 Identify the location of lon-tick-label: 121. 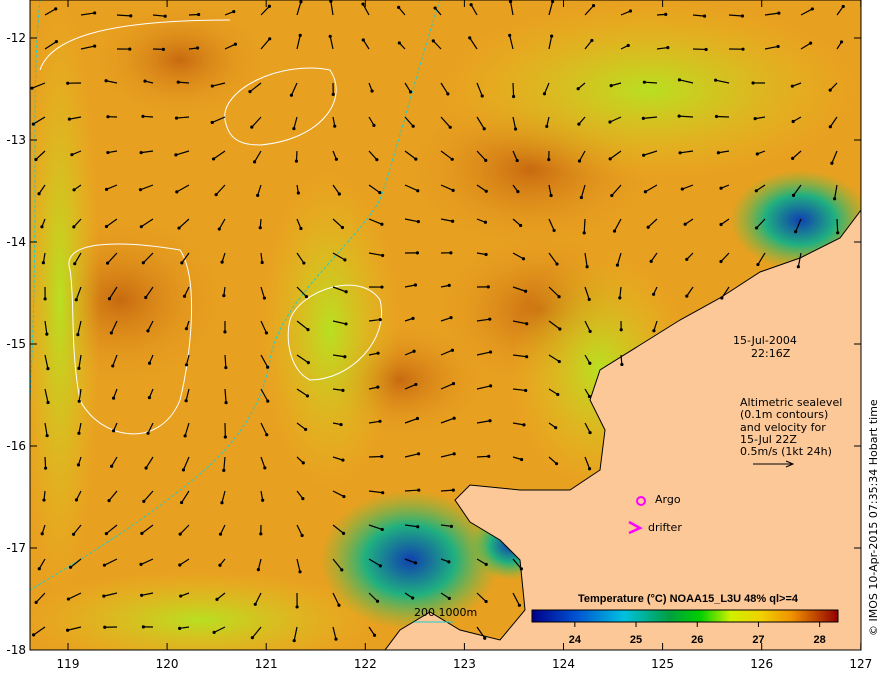
(266, 664).